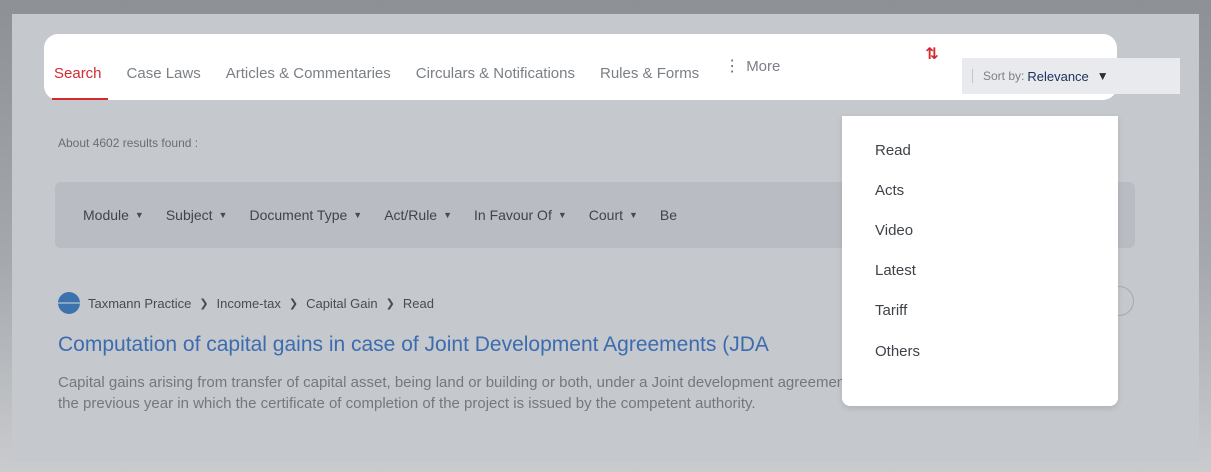 The image size is (1211, 472). What do you see at coordinates (649, 67) in the screenshot?
I see `tab-rules-forms: Rules & Forms` at bounding box center [649, 67].